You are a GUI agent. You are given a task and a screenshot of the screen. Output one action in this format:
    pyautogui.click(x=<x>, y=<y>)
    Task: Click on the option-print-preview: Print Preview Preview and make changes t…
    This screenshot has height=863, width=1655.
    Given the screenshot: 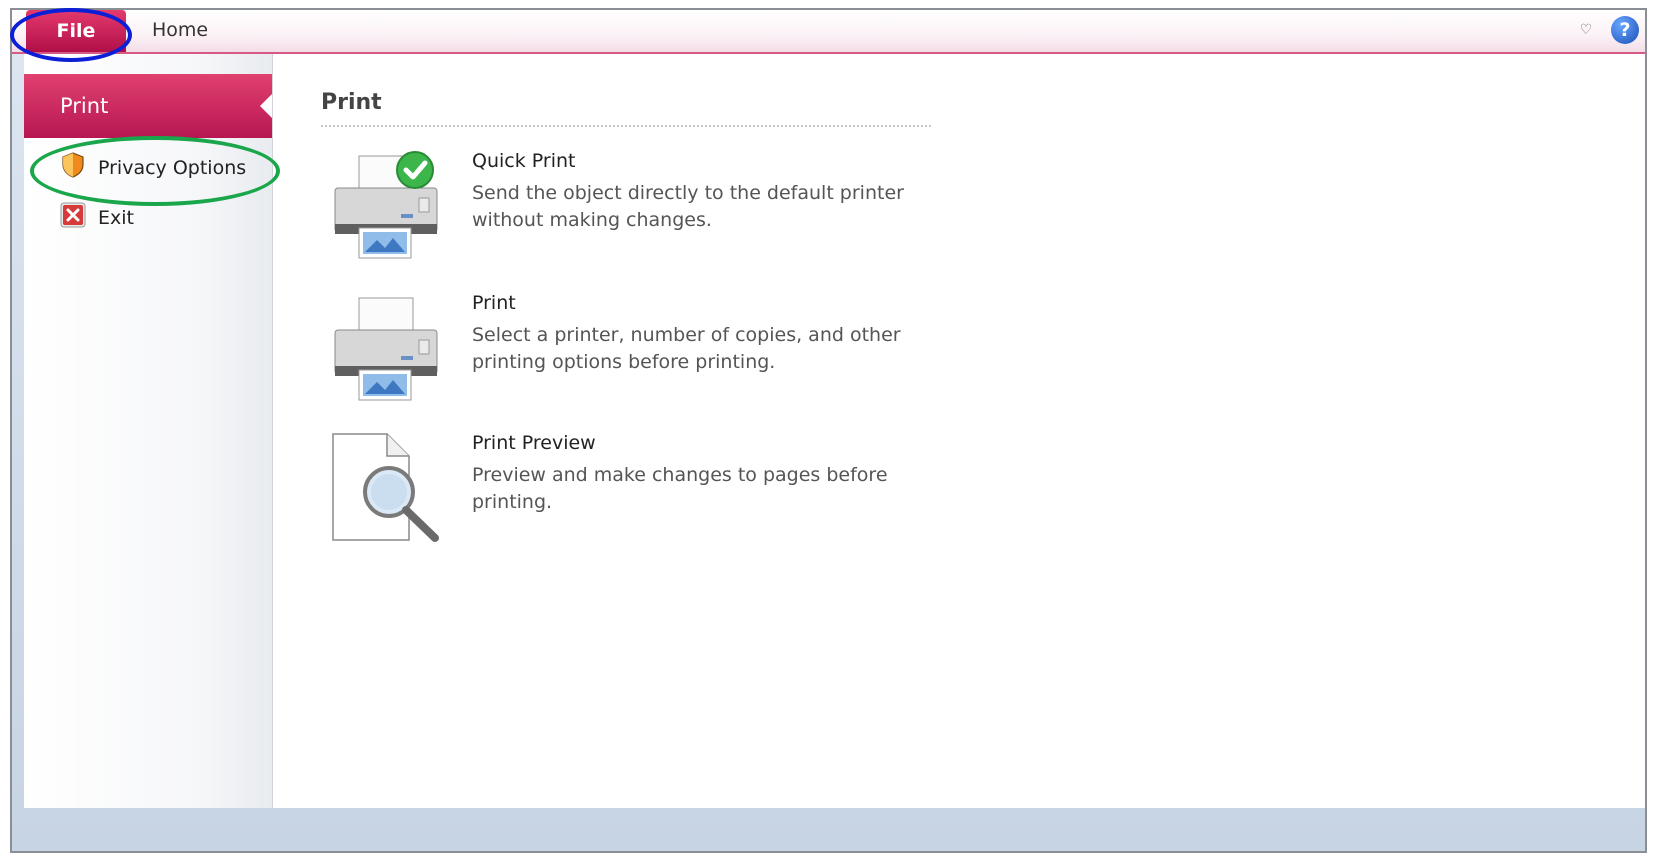 What is the action you would take?
    pyautogui.click(x=631, y=488)
    